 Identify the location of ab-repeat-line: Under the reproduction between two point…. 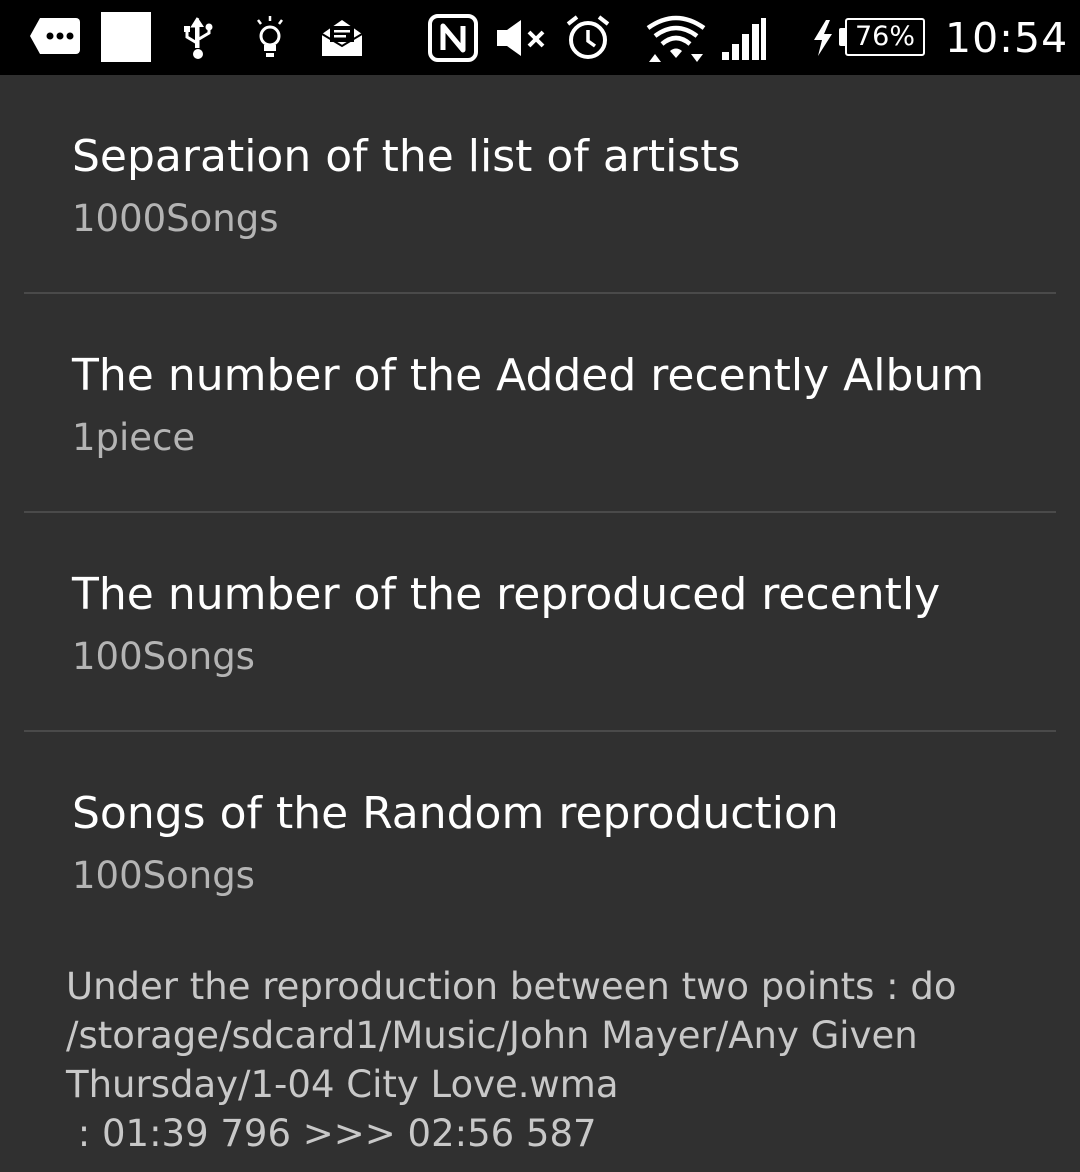
(511, 986).